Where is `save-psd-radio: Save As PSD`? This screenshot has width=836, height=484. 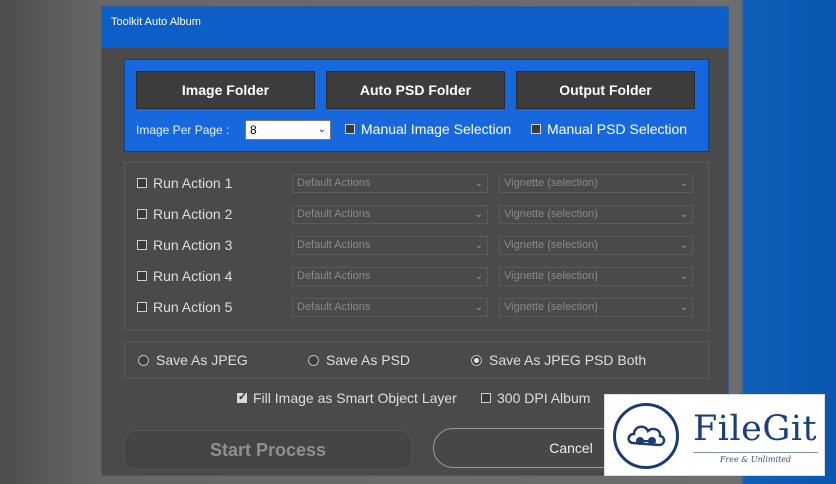 save-psd-radio: Save As PSD is located at coordinates (359, 360).